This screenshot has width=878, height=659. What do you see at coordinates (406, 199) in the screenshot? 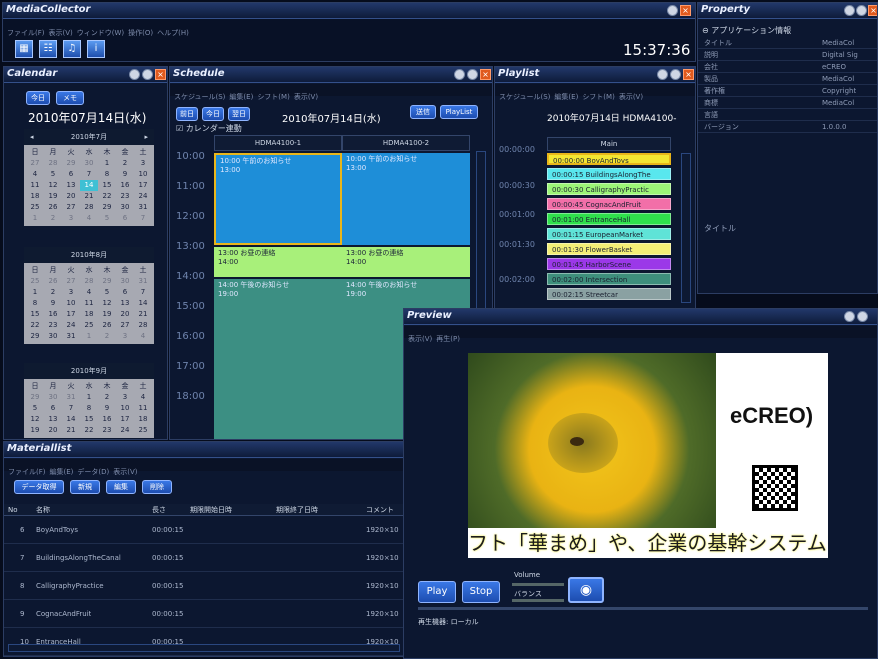
I see `event-block: 10:00 午前のお知らせ 13:00` at bounding box center [406, 199].